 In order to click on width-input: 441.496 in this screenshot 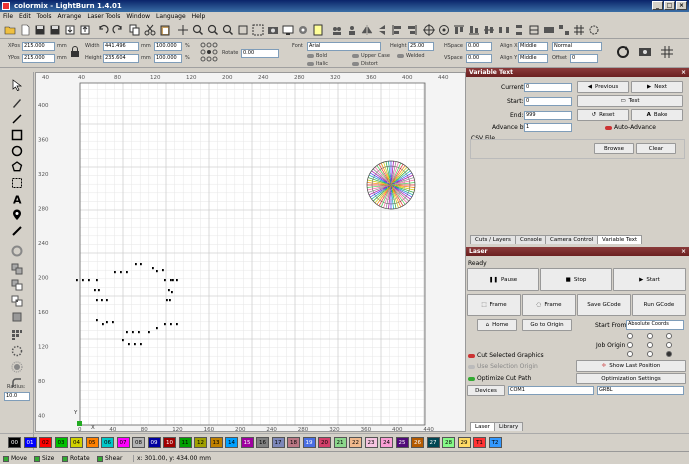, I will do `click(121, 46)`.